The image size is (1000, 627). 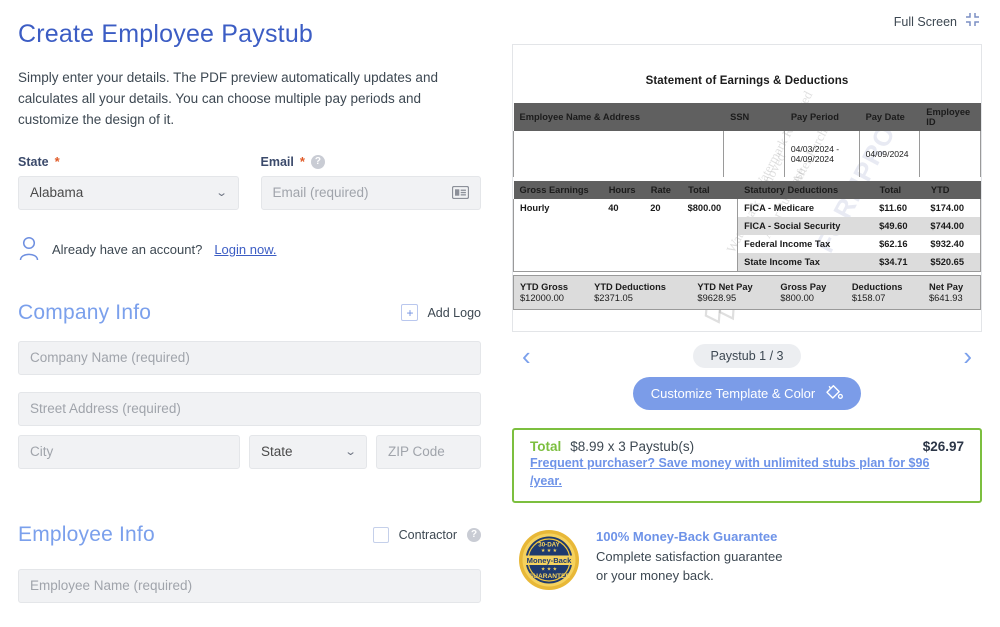 I want to click on company-state-select: State ⌄, so click(x=308, y=451).